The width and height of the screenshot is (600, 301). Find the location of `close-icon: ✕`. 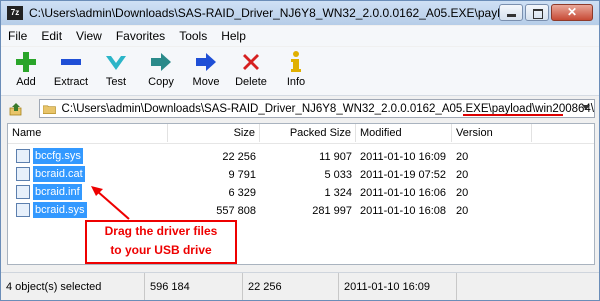

close-icon: ✕ is located at coordinates (572, 12).